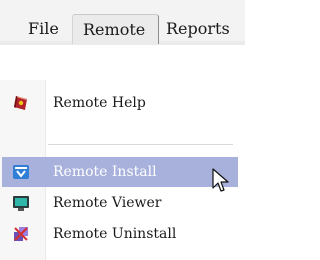 This screenshot has height=260, width=320. I want to click on menu-remote: Remote, so click(115, 29).